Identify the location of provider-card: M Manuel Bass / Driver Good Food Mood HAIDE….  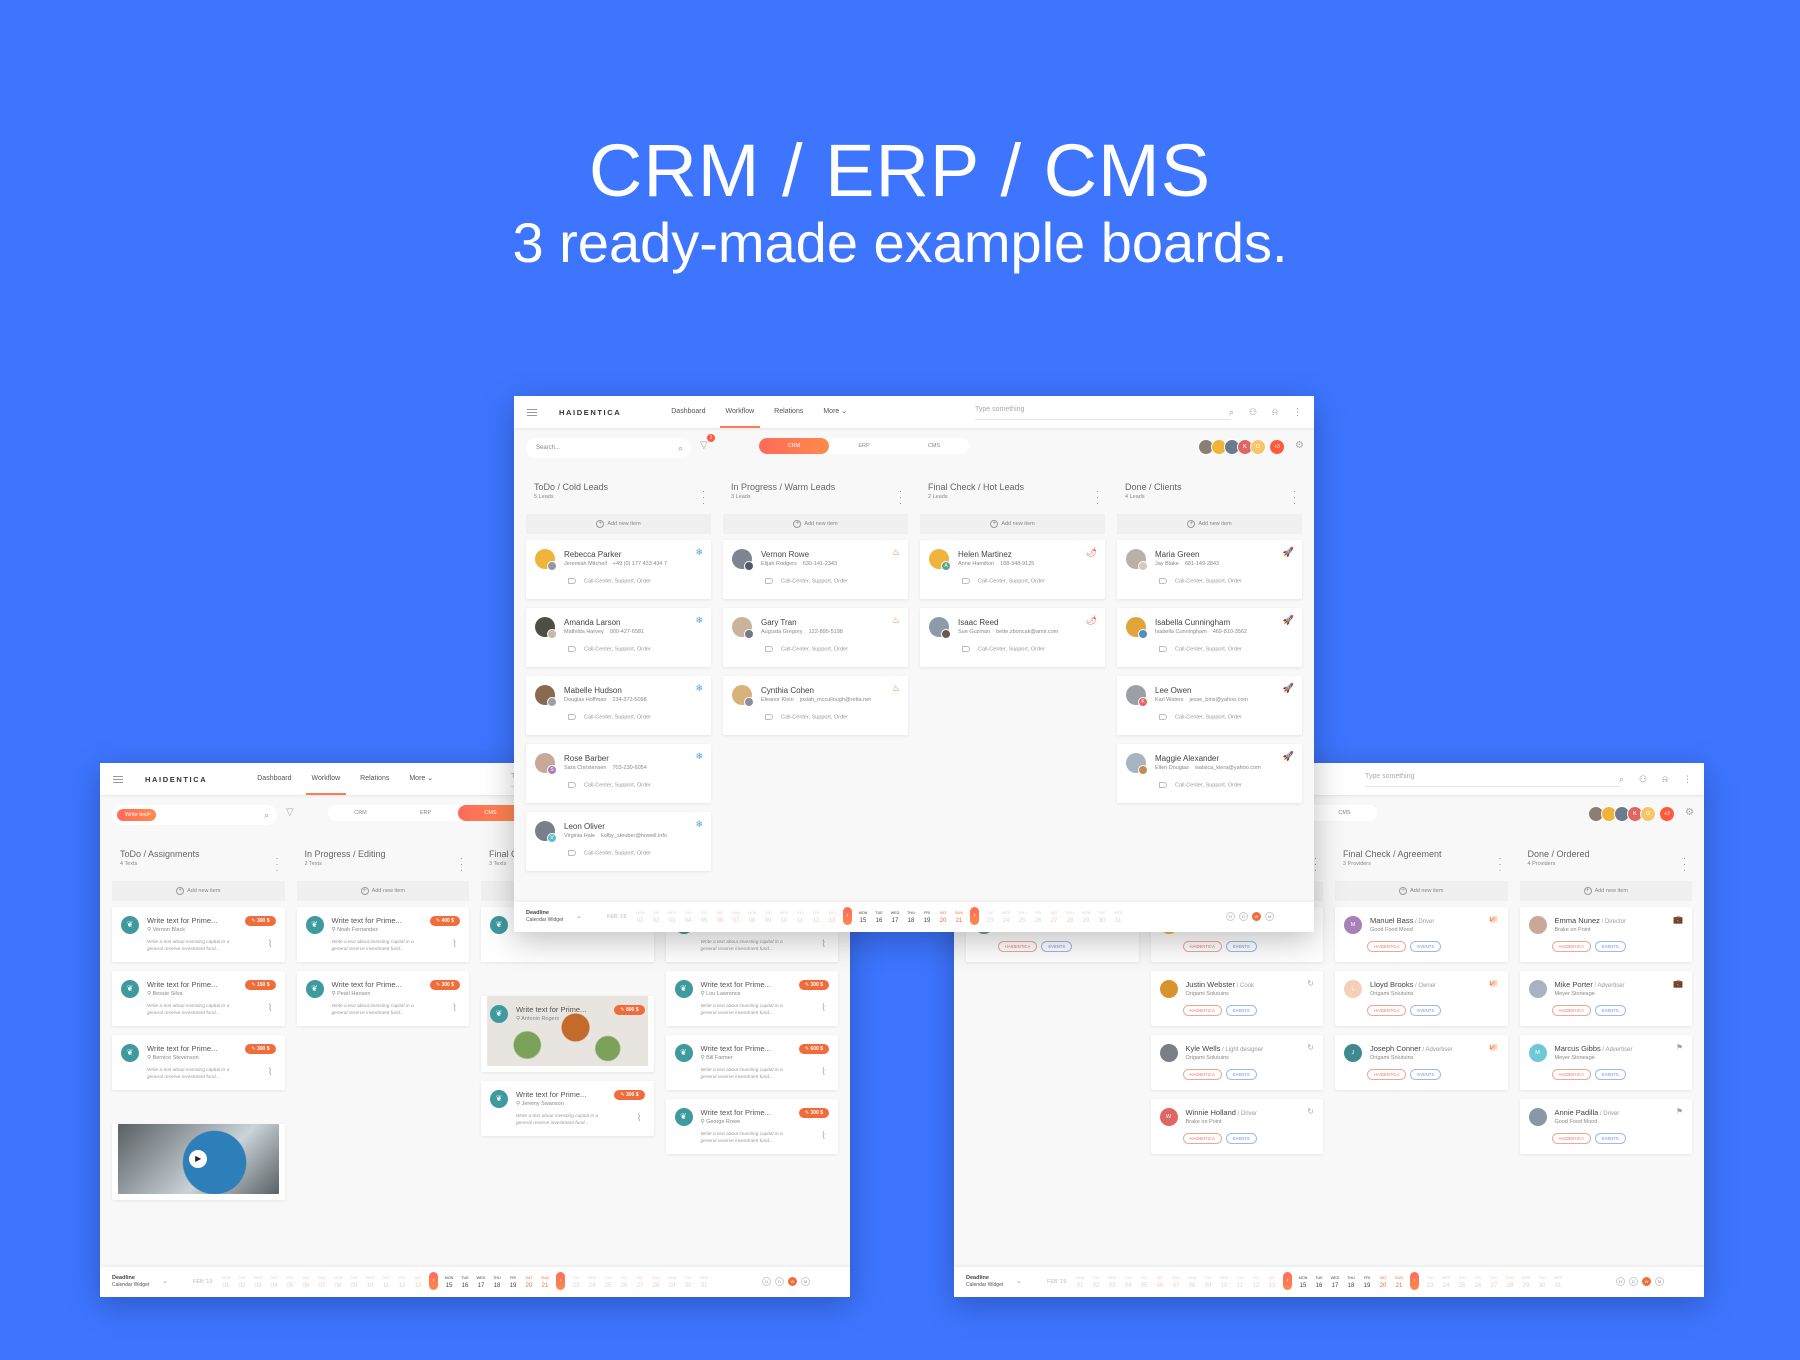
(1421, 934).